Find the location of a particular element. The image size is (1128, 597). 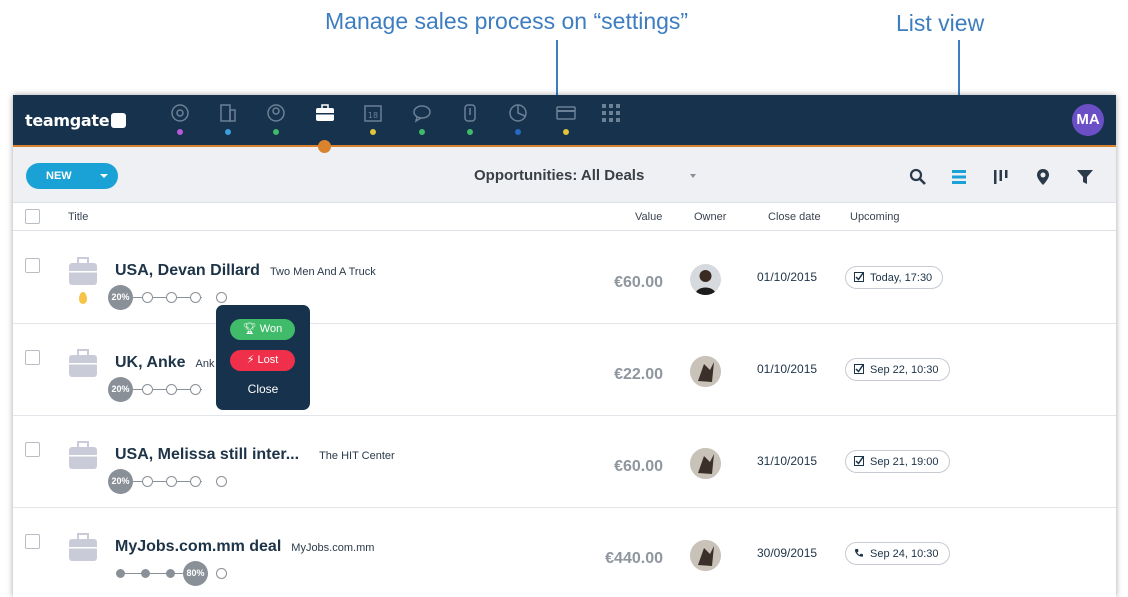

header-upcoming: Upcoming is located at coordinates (875, 217).